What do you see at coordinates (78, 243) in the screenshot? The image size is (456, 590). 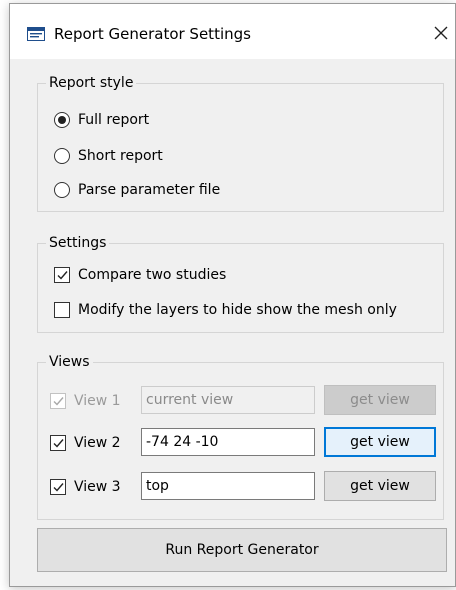 I see `settings-title: Settings` at bounding box center [78, 243].